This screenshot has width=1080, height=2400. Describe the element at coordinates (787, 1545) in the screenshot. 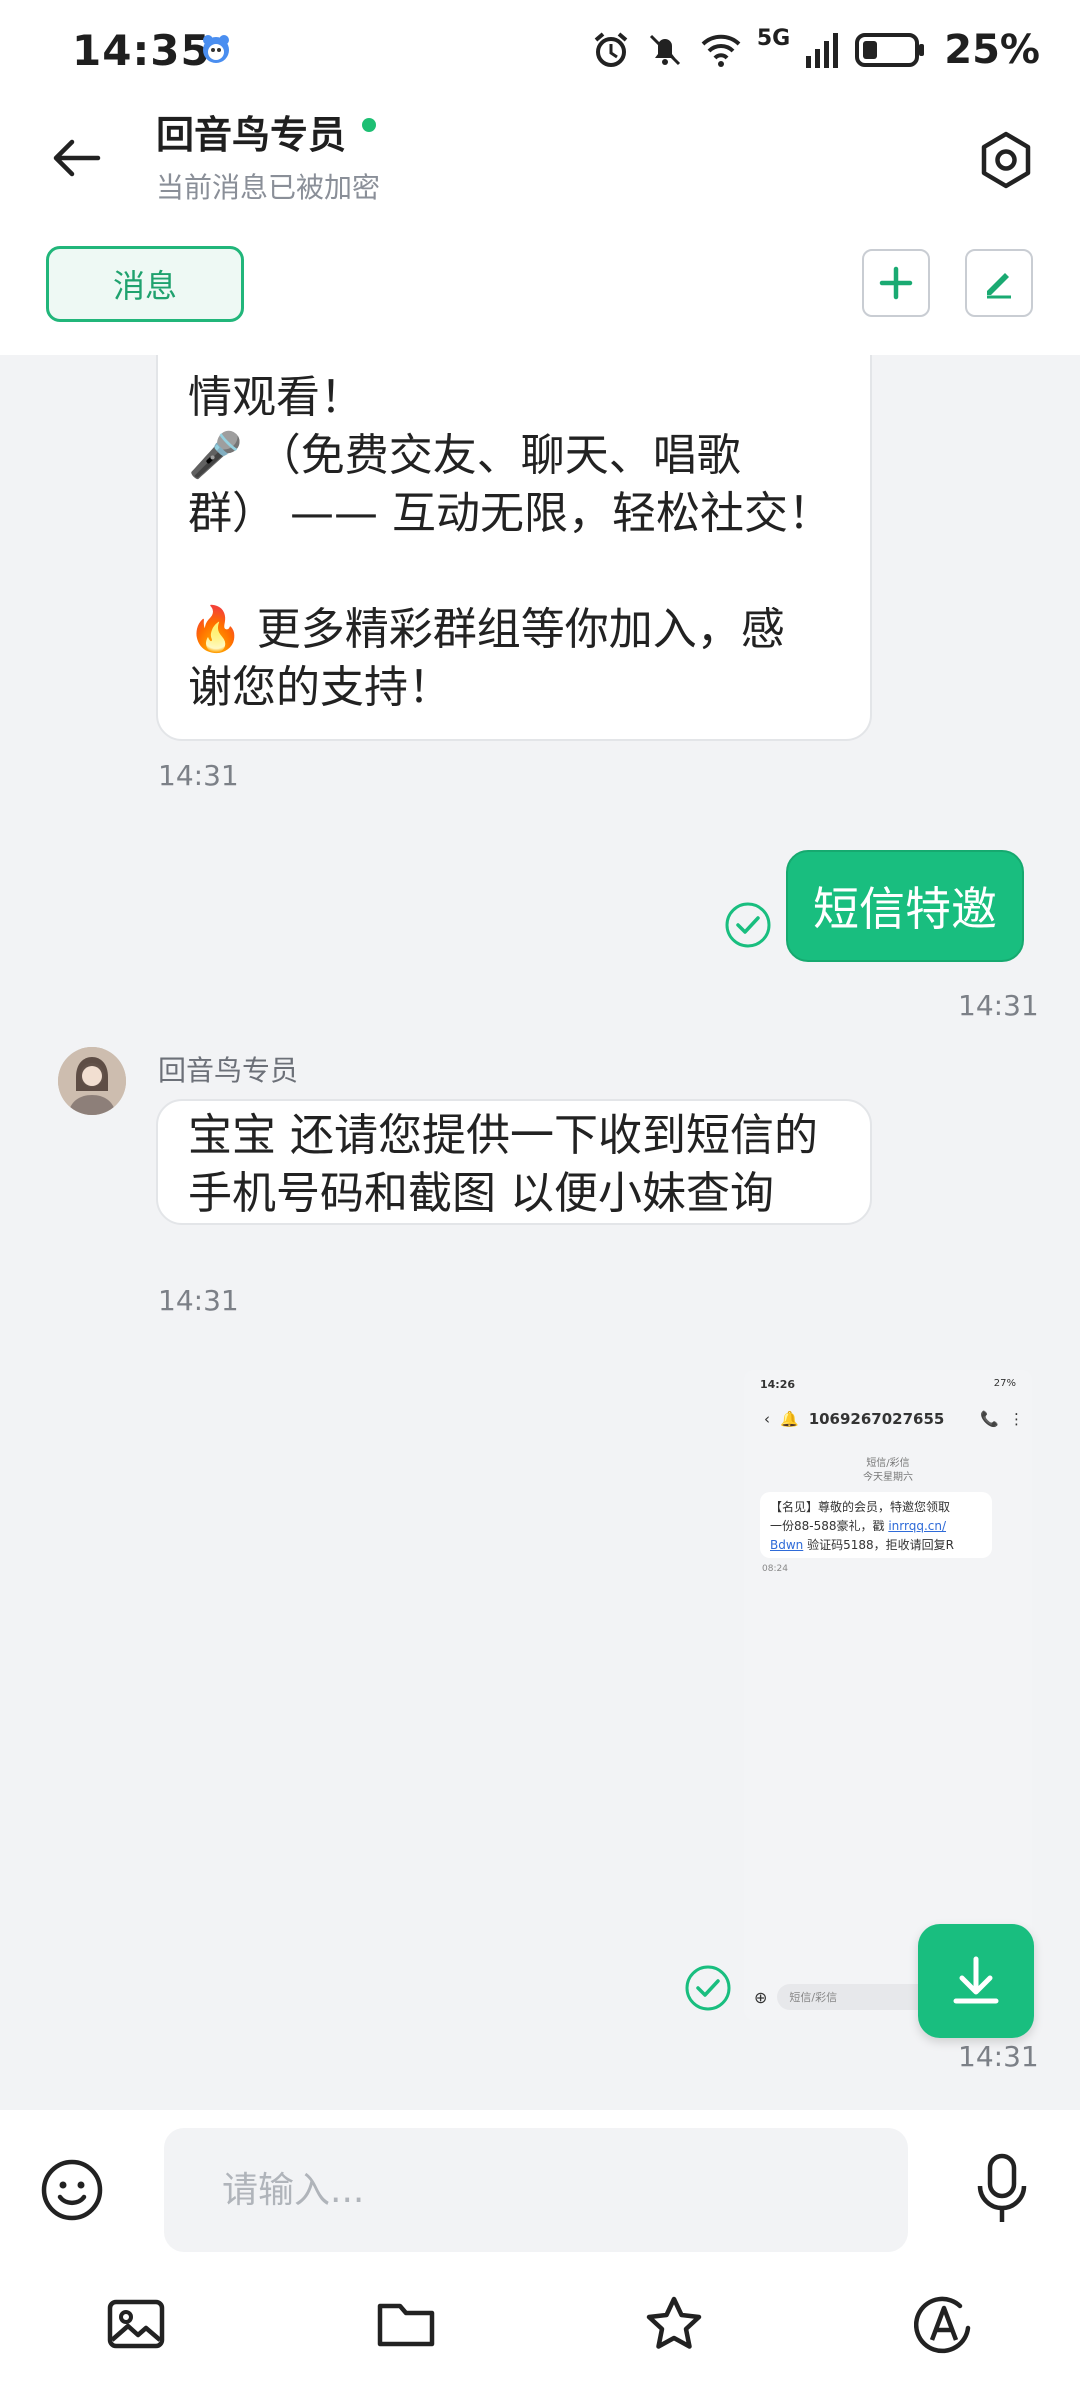

I see `thumb-sms-link: Bdwn` at that location.